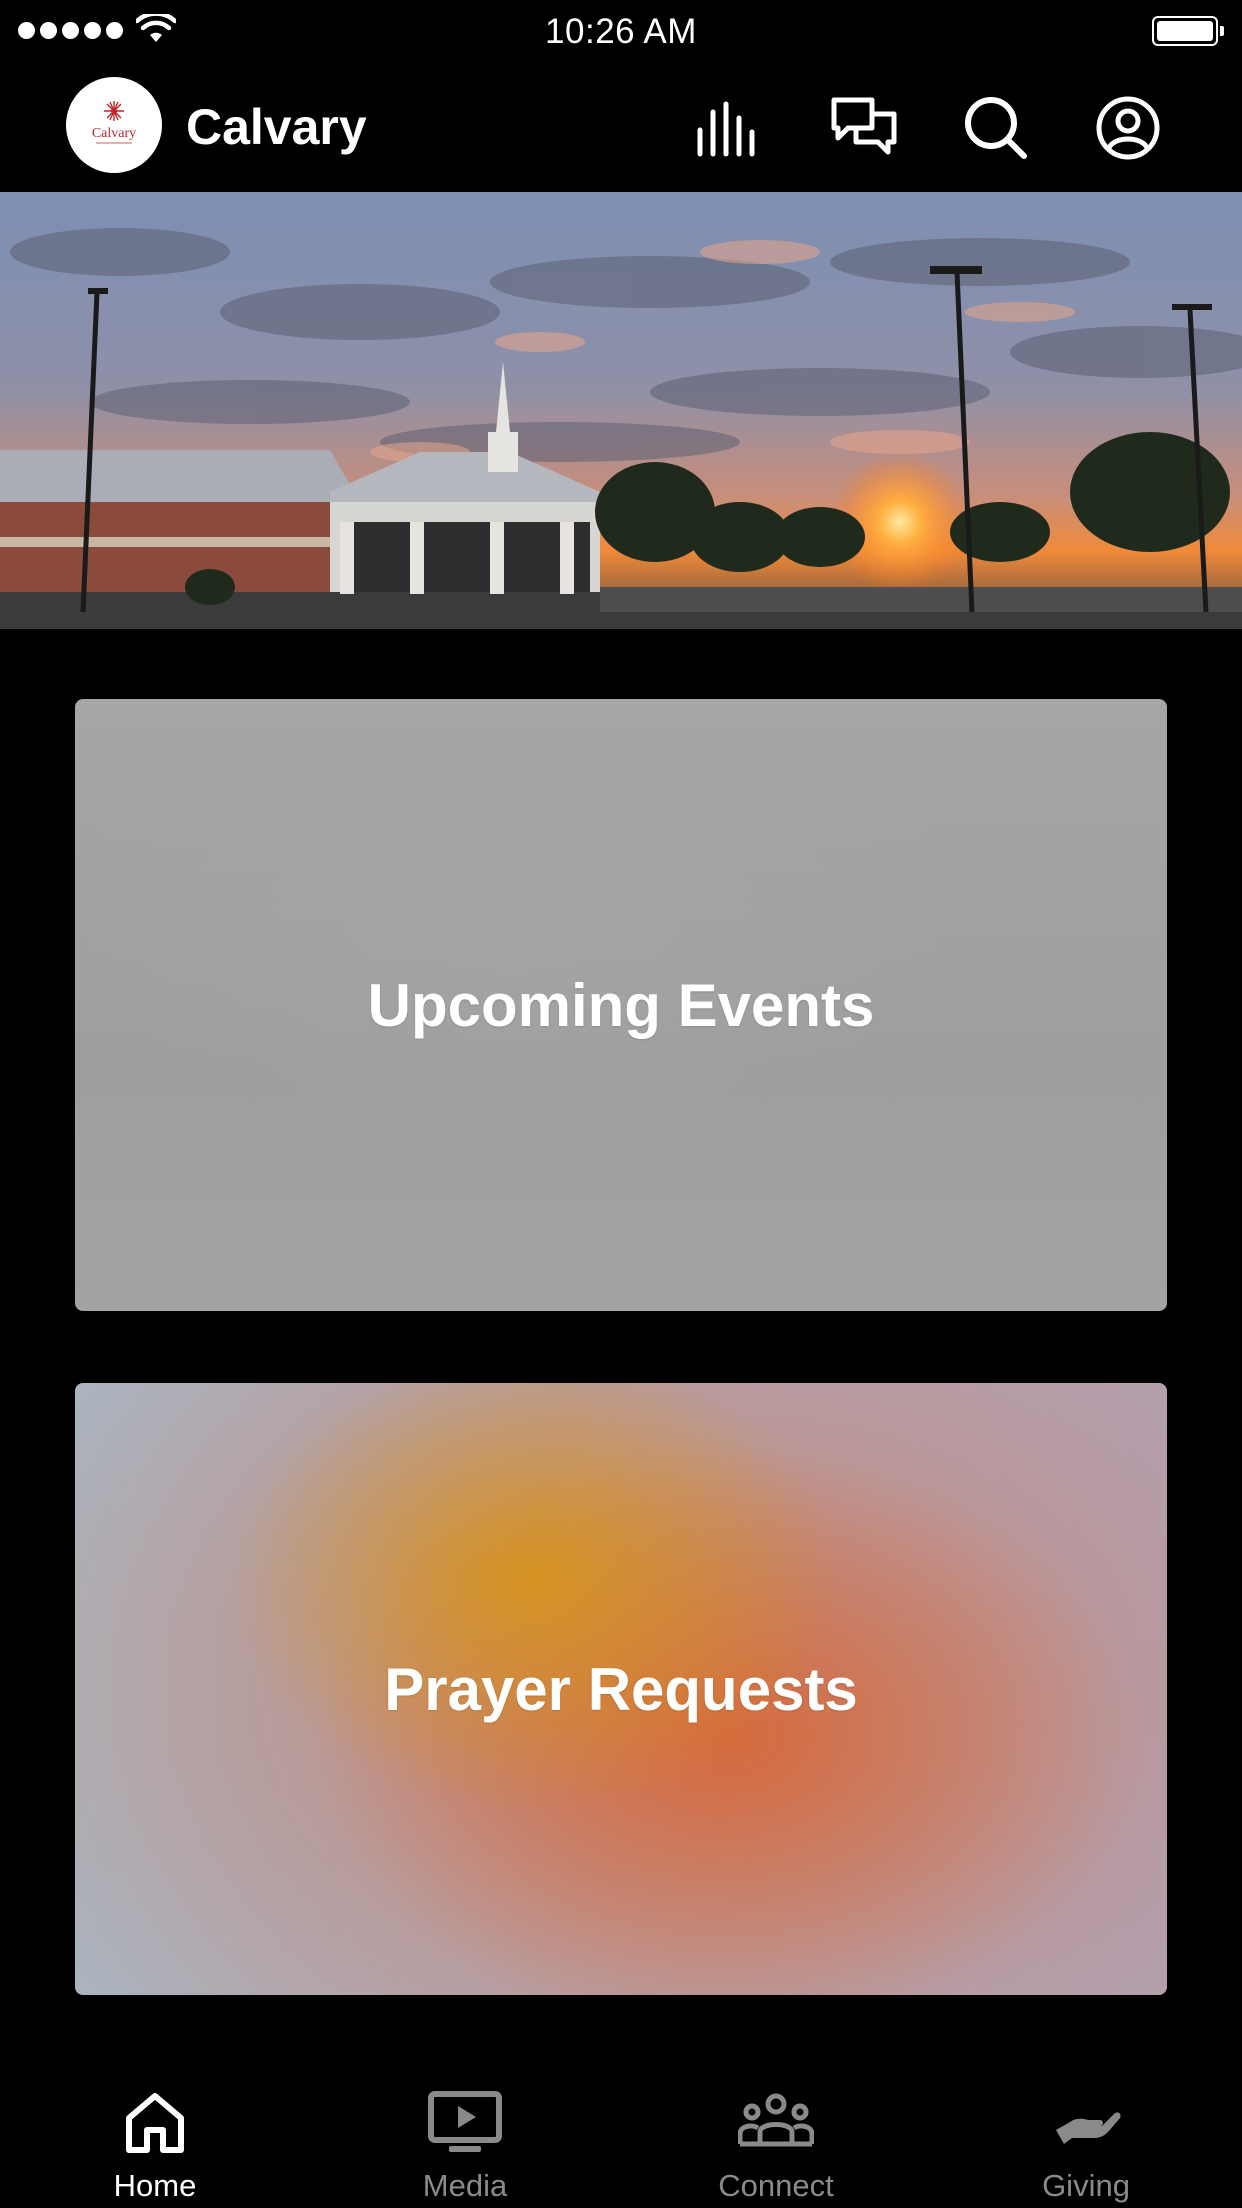  I want to click on account-icon, so click(1128, 128).